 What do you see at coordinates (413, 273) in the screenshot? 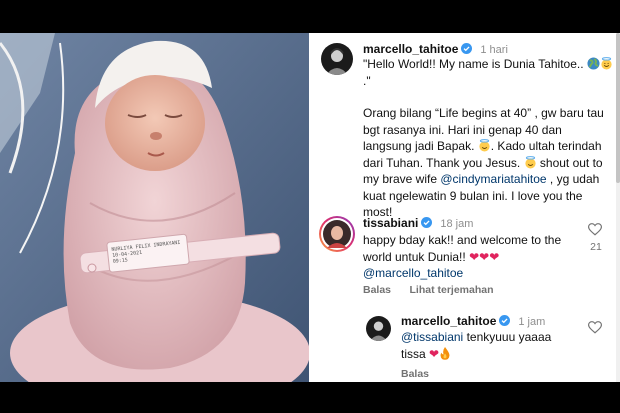
I see `comment-1-mention-link: @marcello_tahitoe` at bounding box center [413, 273].